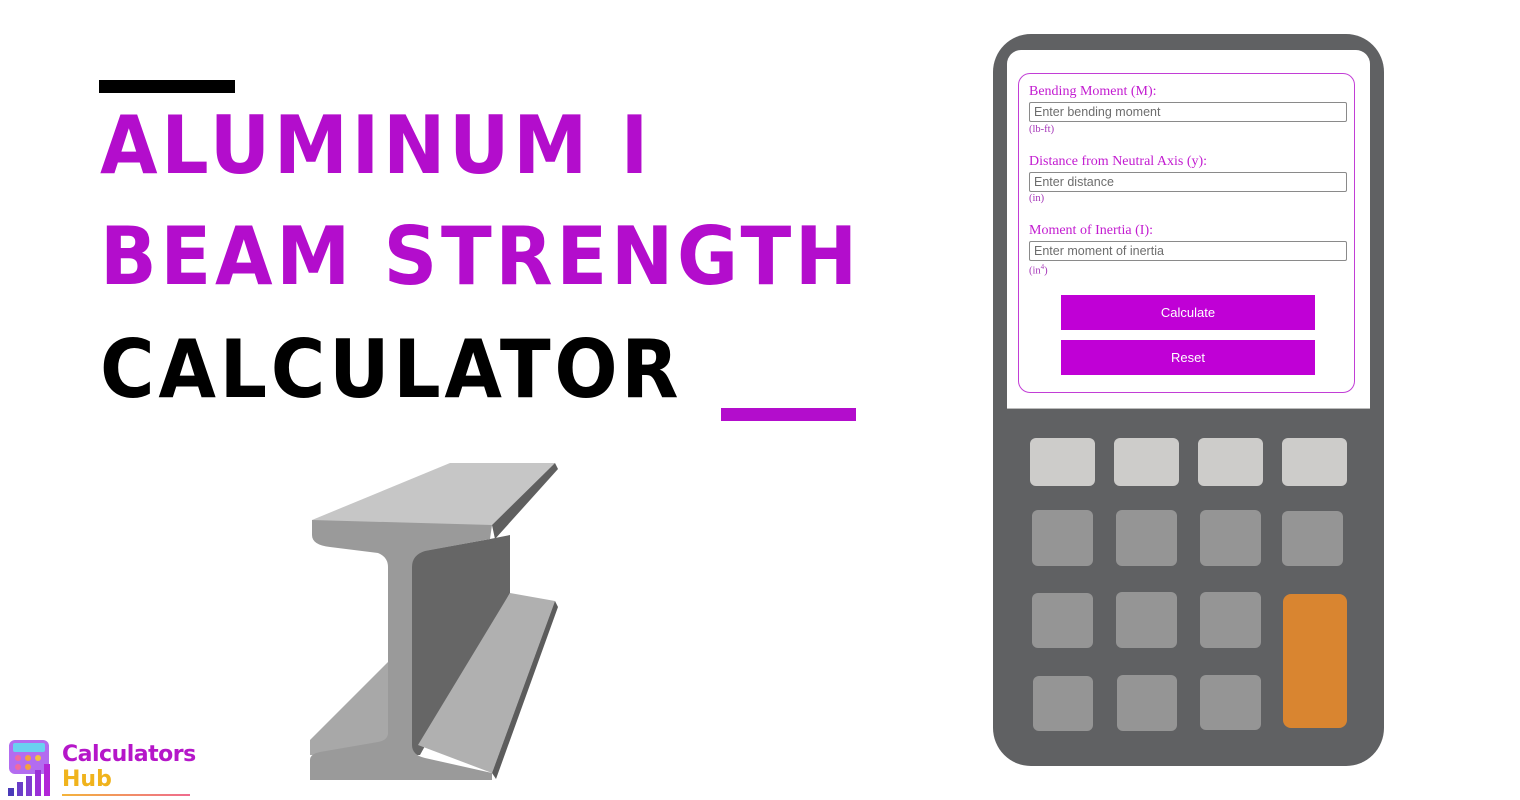 This screenshot has width=1520, height=800. I want to click on distance-unit: (in), so click(1037, 198).